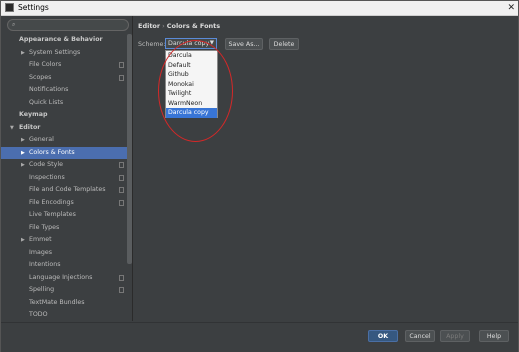  I want to click on sidebar-item-label: Colors & Fonts, so click(52, 152).